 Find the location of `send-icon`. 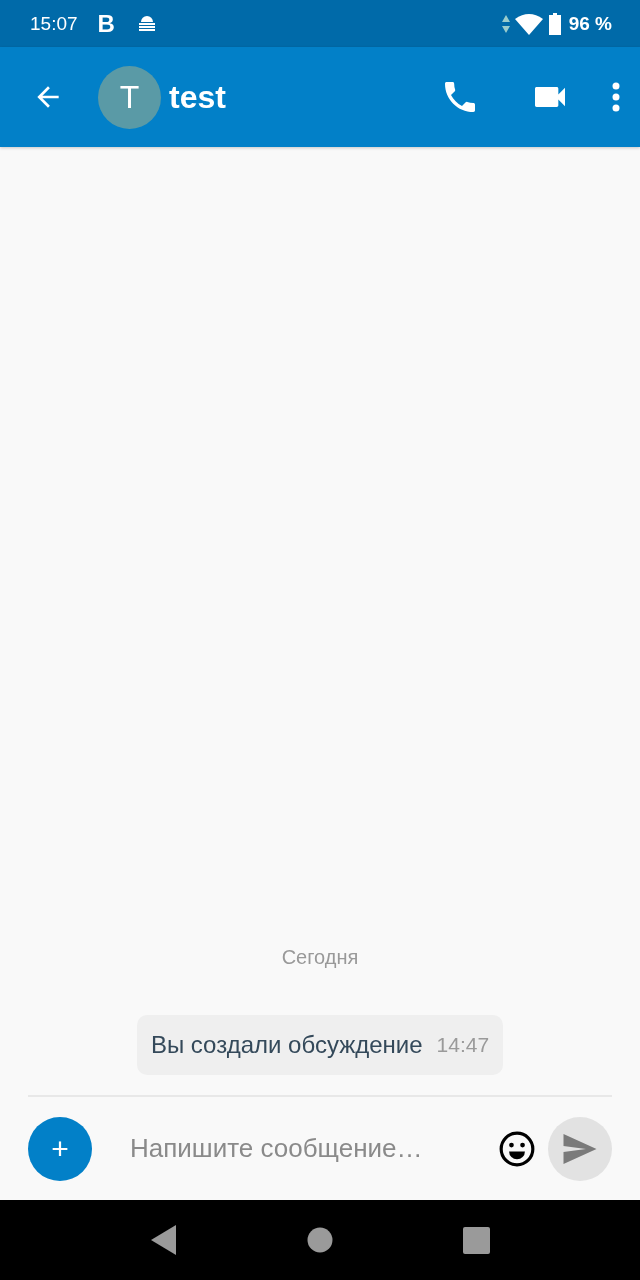

send-icon is located at coordinates (580, 1148).